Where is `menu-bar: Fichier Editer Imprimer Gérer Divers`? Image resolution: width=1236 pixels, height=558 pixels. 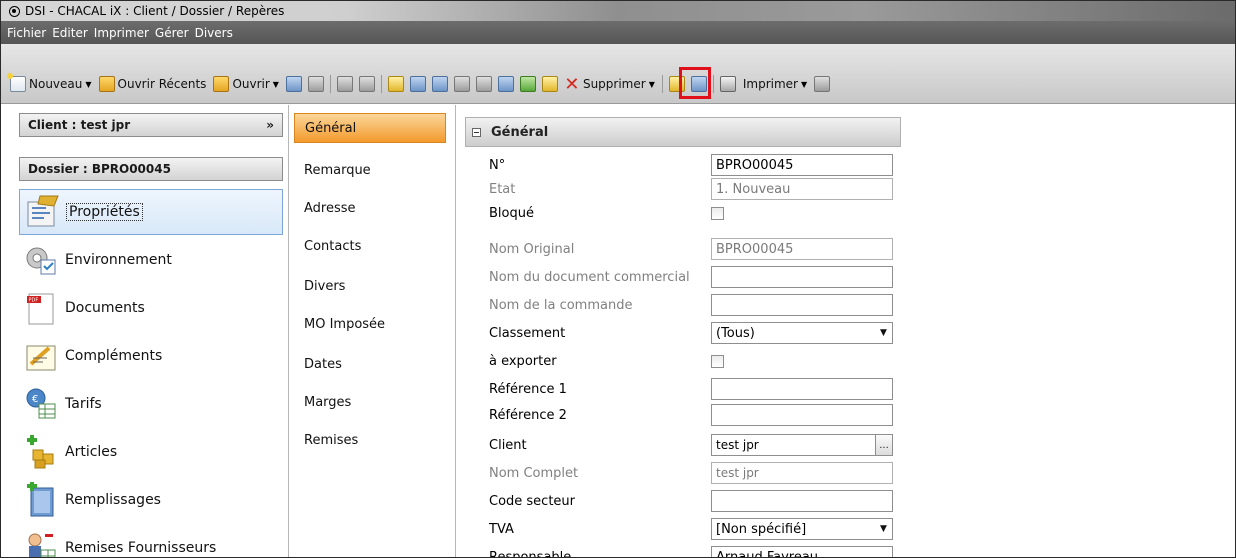 menu-bar: Fichier Editer Imprimer Gérer Divers is located at coordinates (618, 32).